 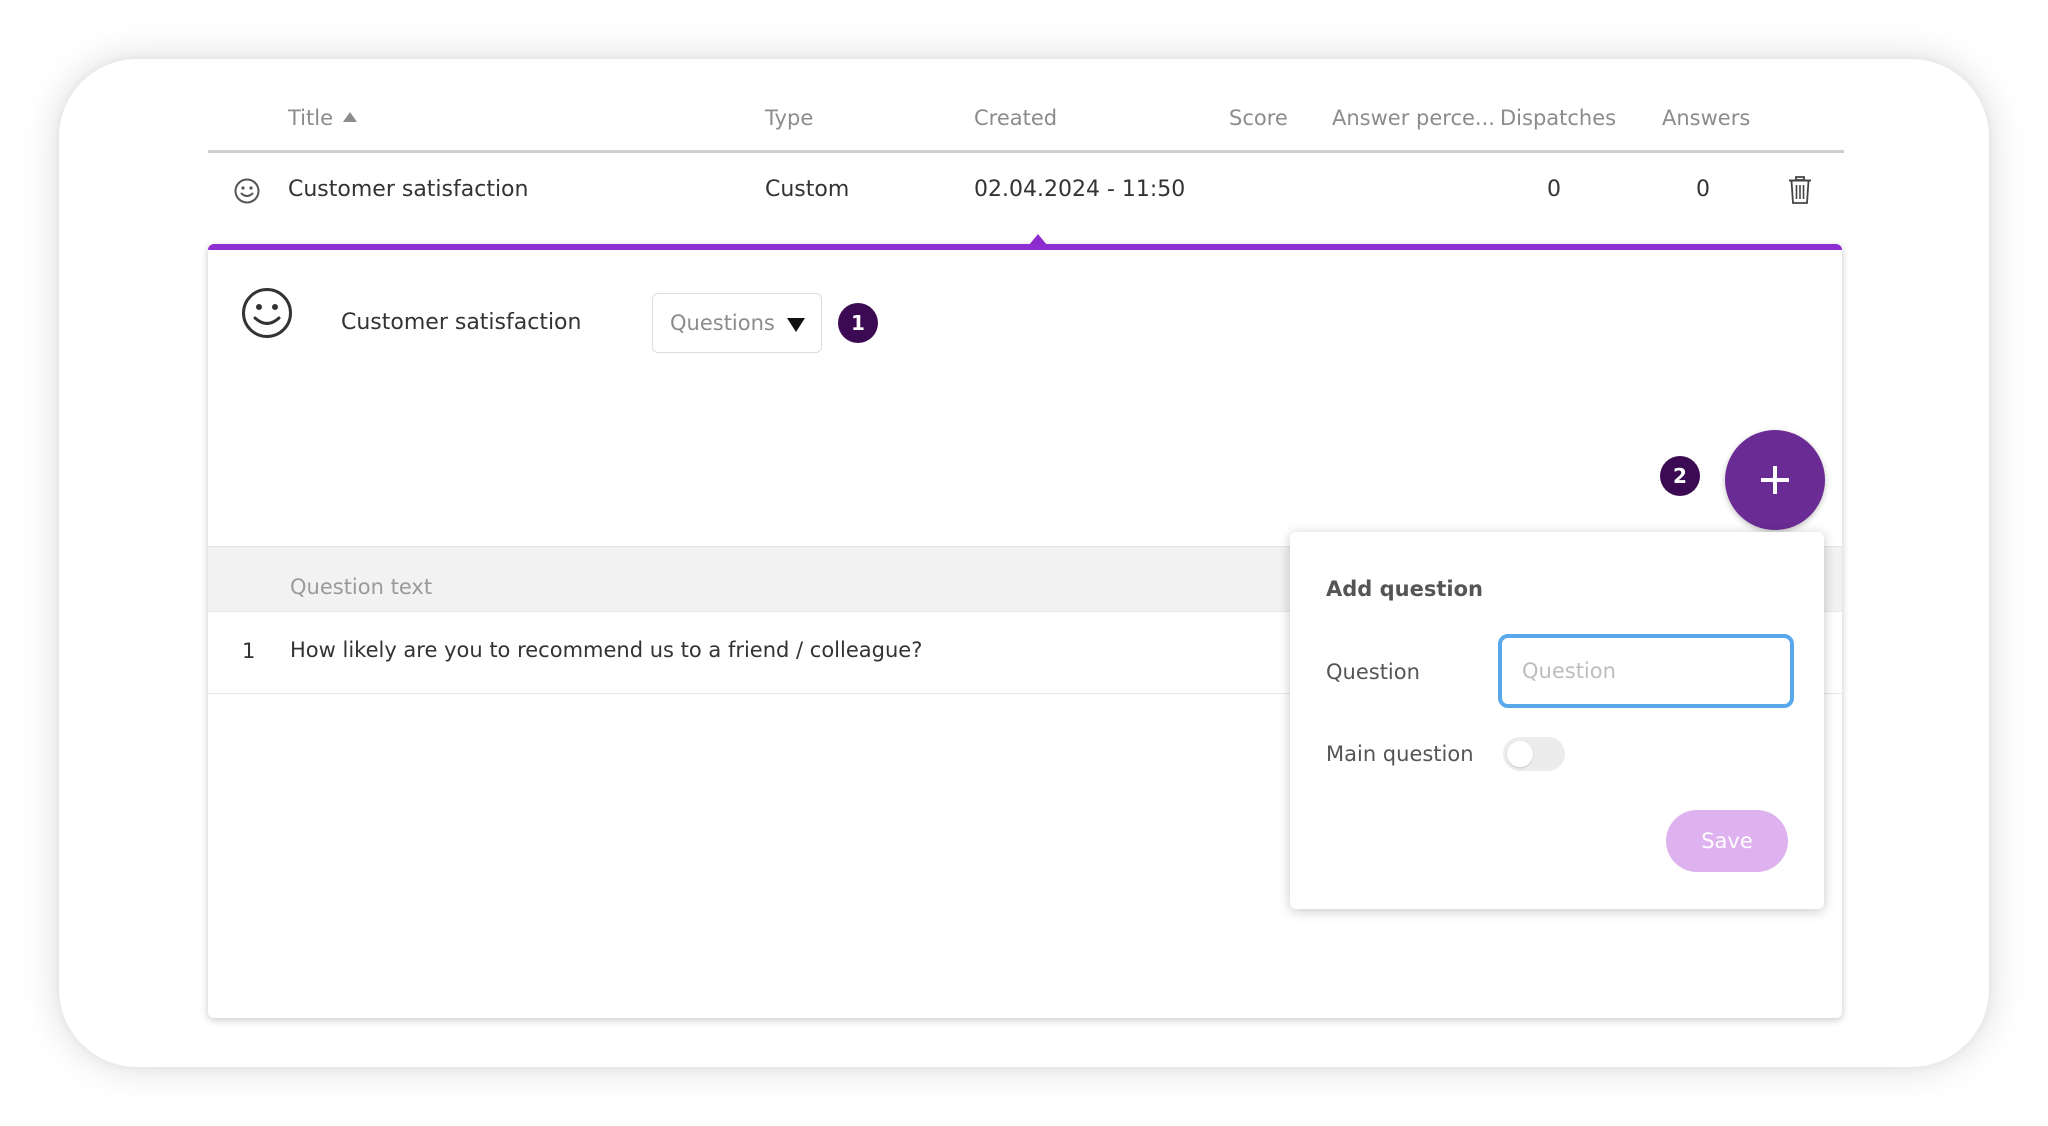 I want to click on caret-down-icon, so click(x=796, y=325).